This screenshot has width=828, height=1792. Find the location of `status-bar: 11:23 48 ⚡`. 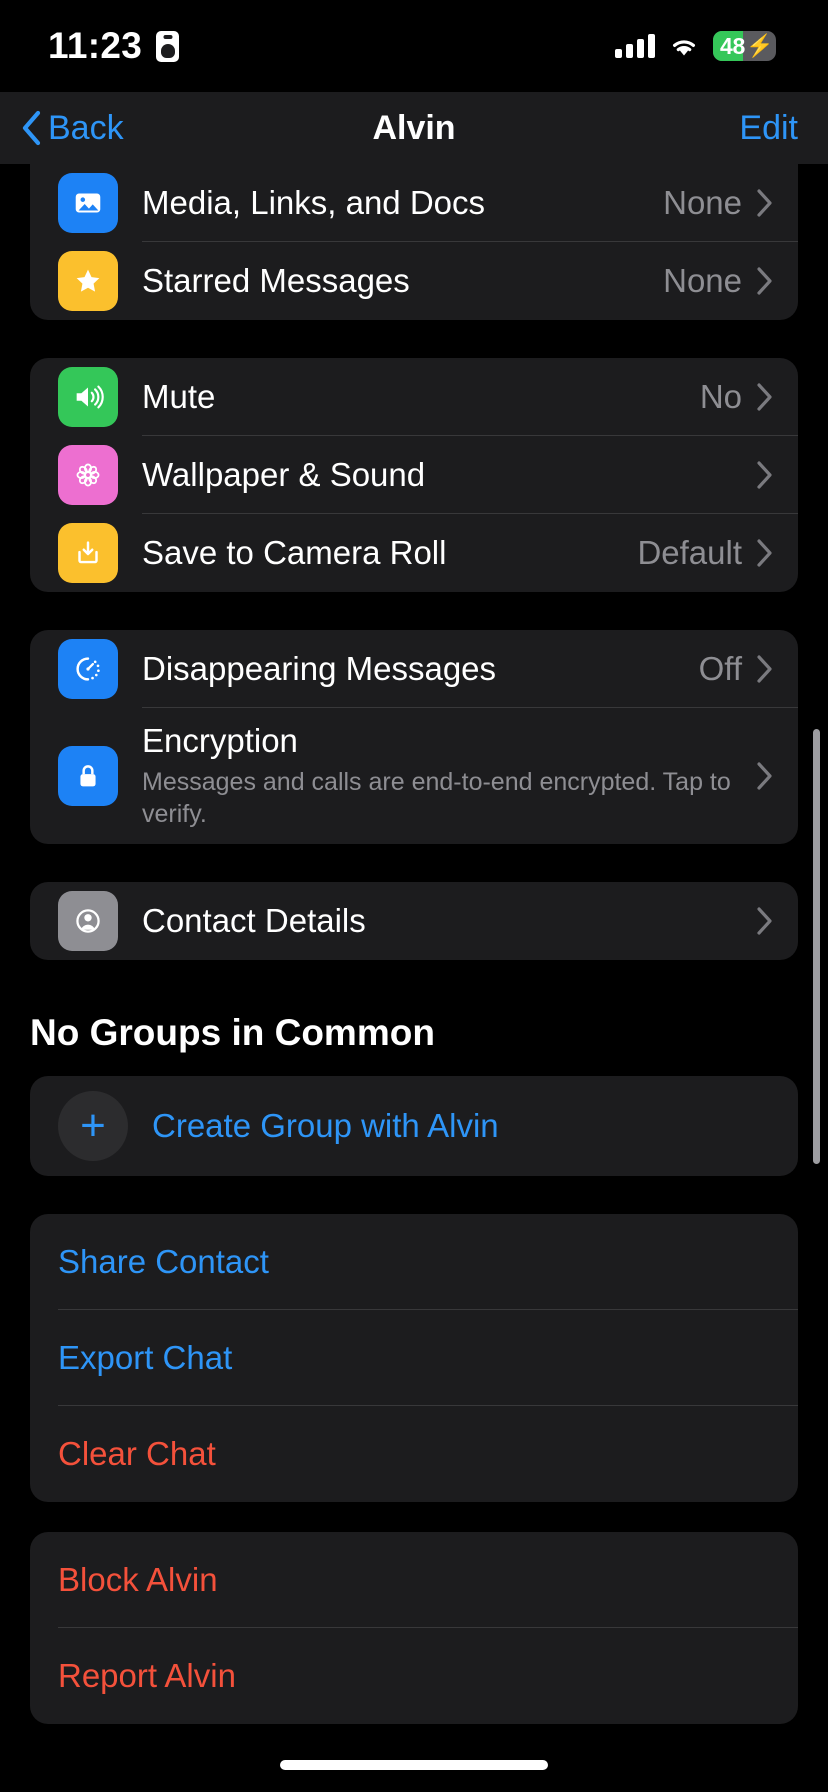

status-bar: 11:23 48 ⚡ is located at coordinates (414, 46).